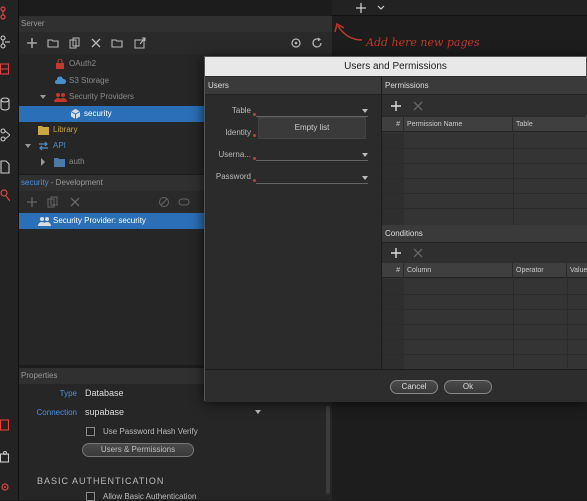 This screenshot has height=501, width=587. I want to click on folder-add-icon, so click(53, 43).